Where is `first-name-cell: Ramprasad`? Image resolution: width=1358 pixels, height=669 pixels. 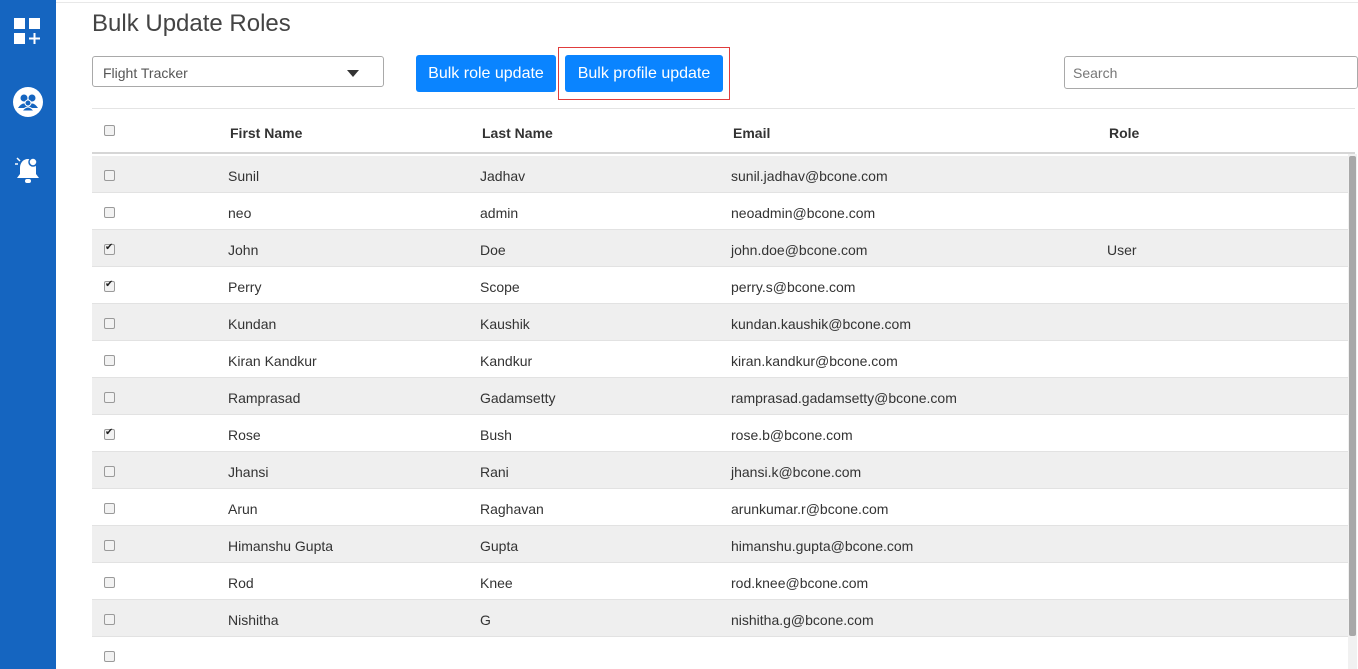
first-name-cell: Ramprasad is located at coordinates (264, 398).